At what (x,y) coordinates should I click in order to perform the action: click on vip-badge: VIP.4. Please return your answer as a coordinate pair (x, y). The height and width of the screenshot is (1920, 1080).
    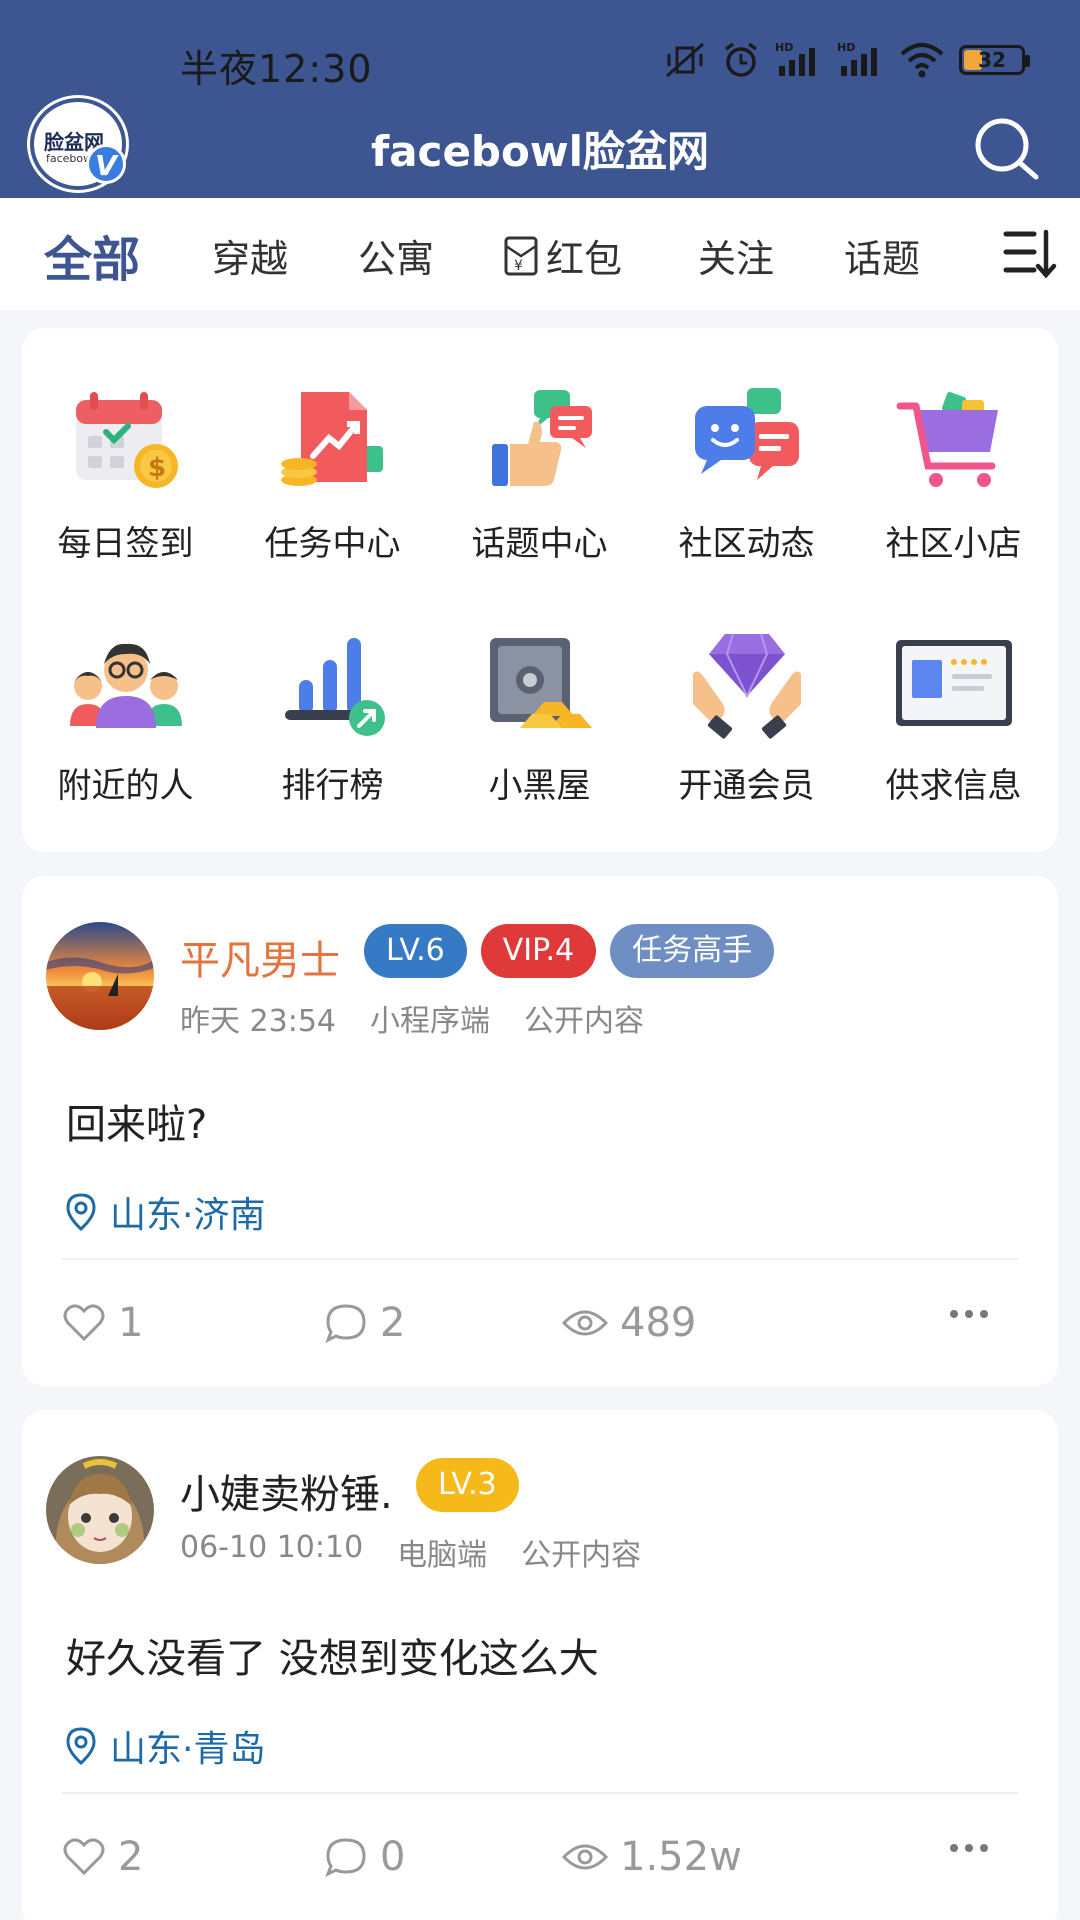
    Looking at the image, I should click on (538, 951).